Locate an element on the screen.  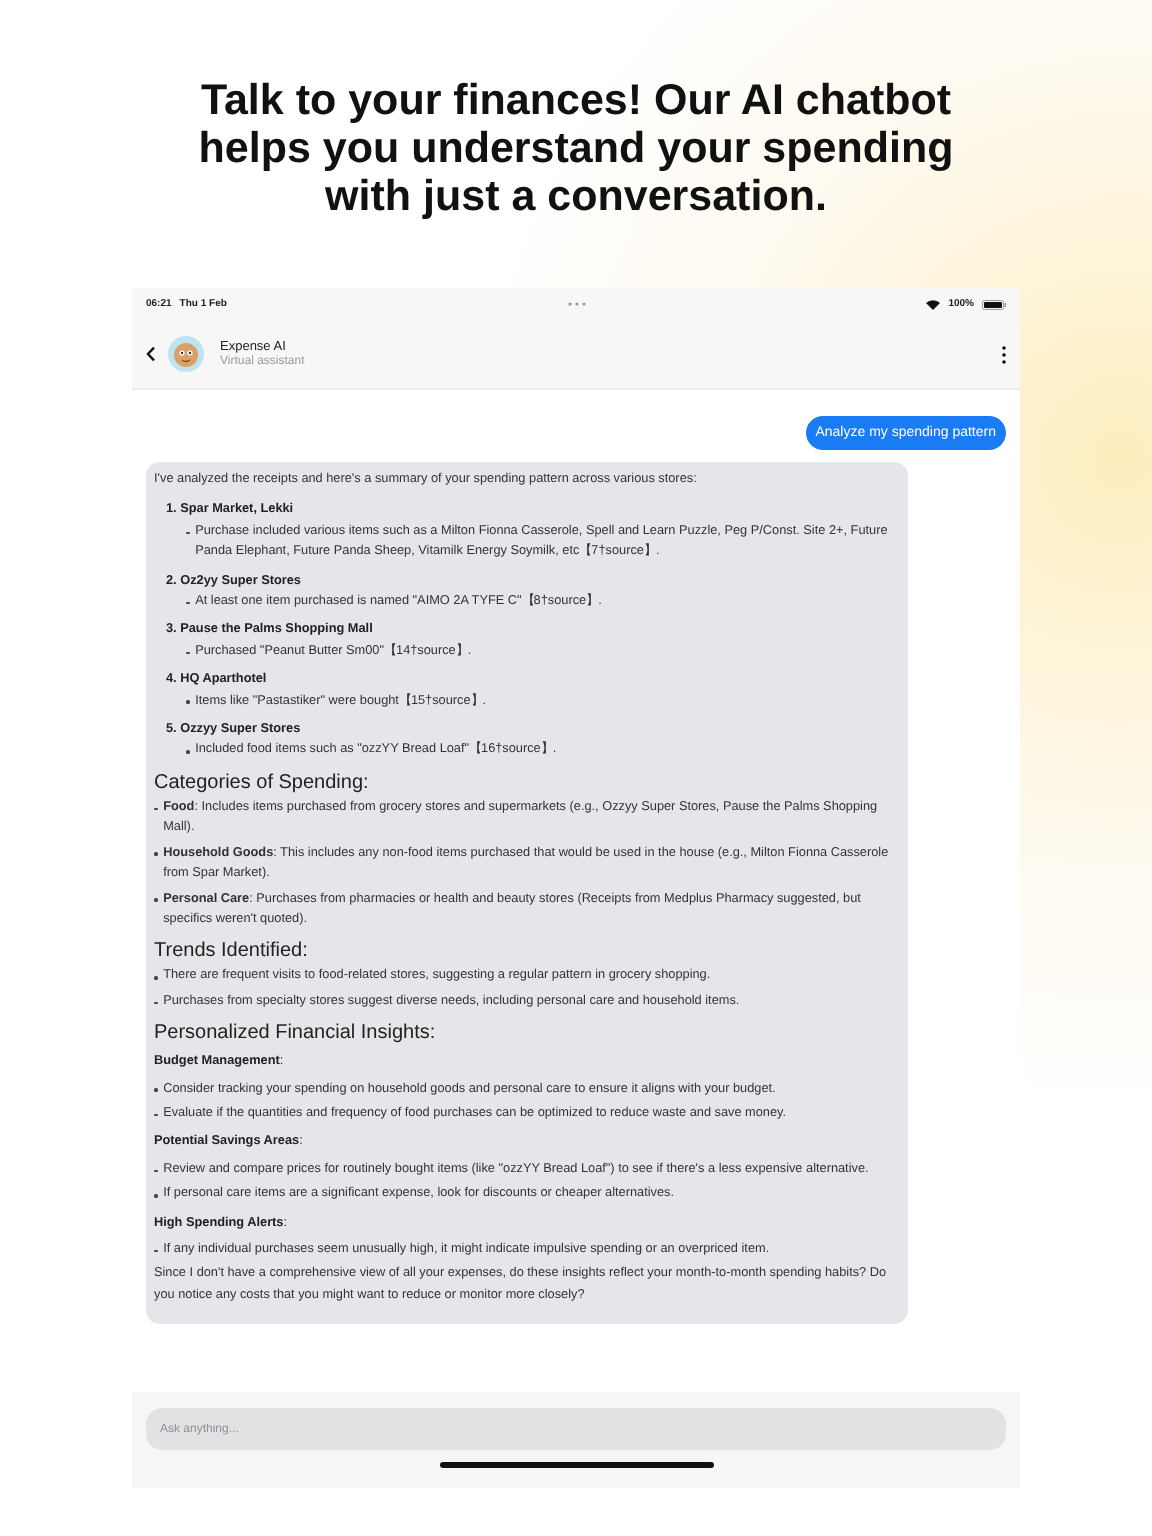
wifi-icon is located at coordinates (933, 304).